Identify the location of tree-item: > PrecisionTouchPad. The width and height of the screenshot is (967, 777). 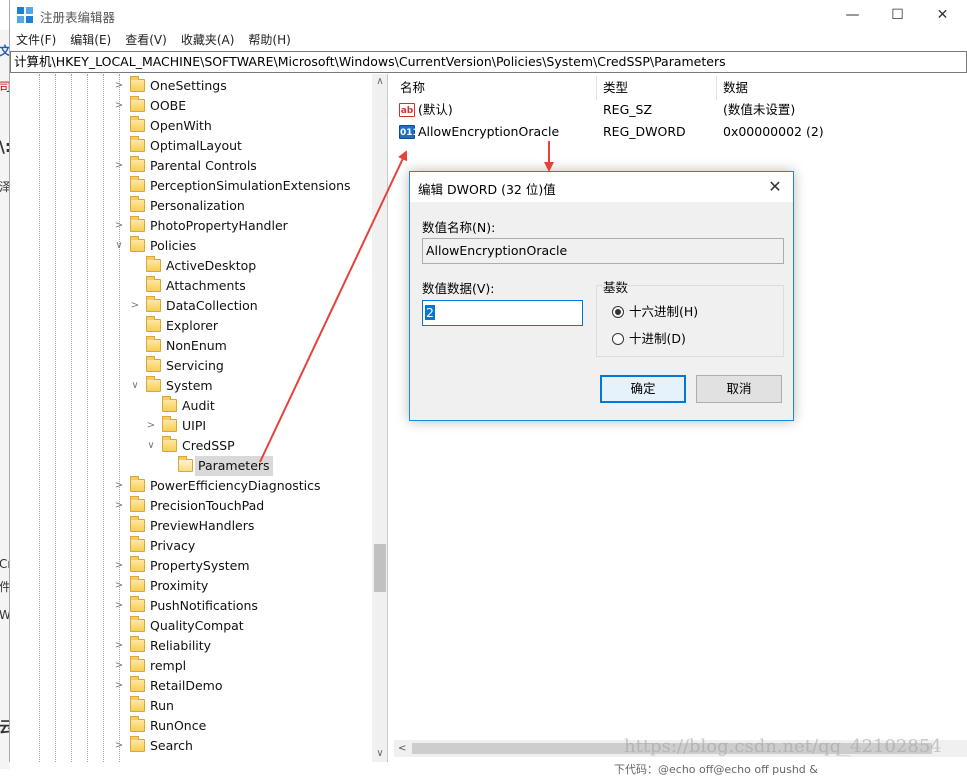
(190, 506).